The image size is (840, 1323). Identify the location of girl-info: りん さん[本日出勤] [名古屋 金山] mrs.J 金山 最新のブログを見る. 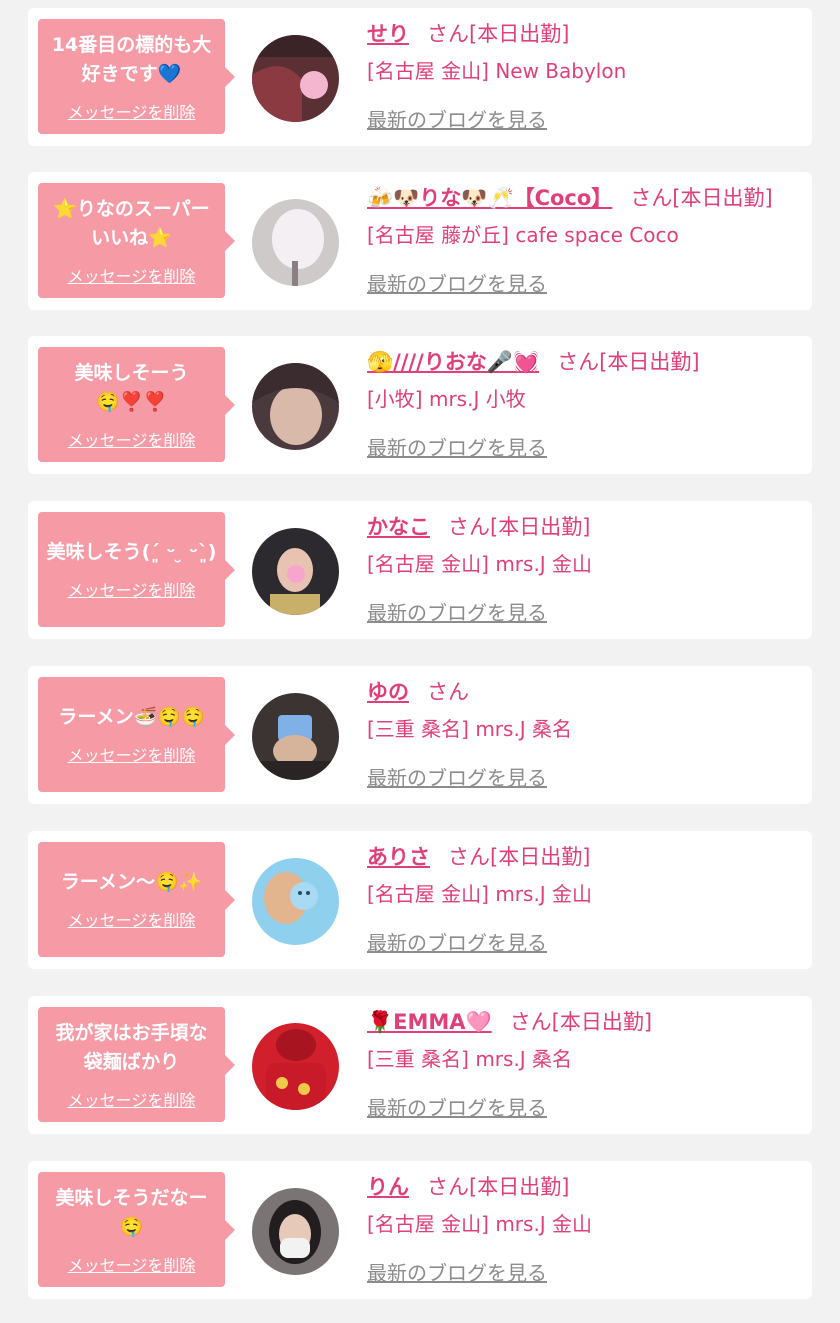
(585, 1229).